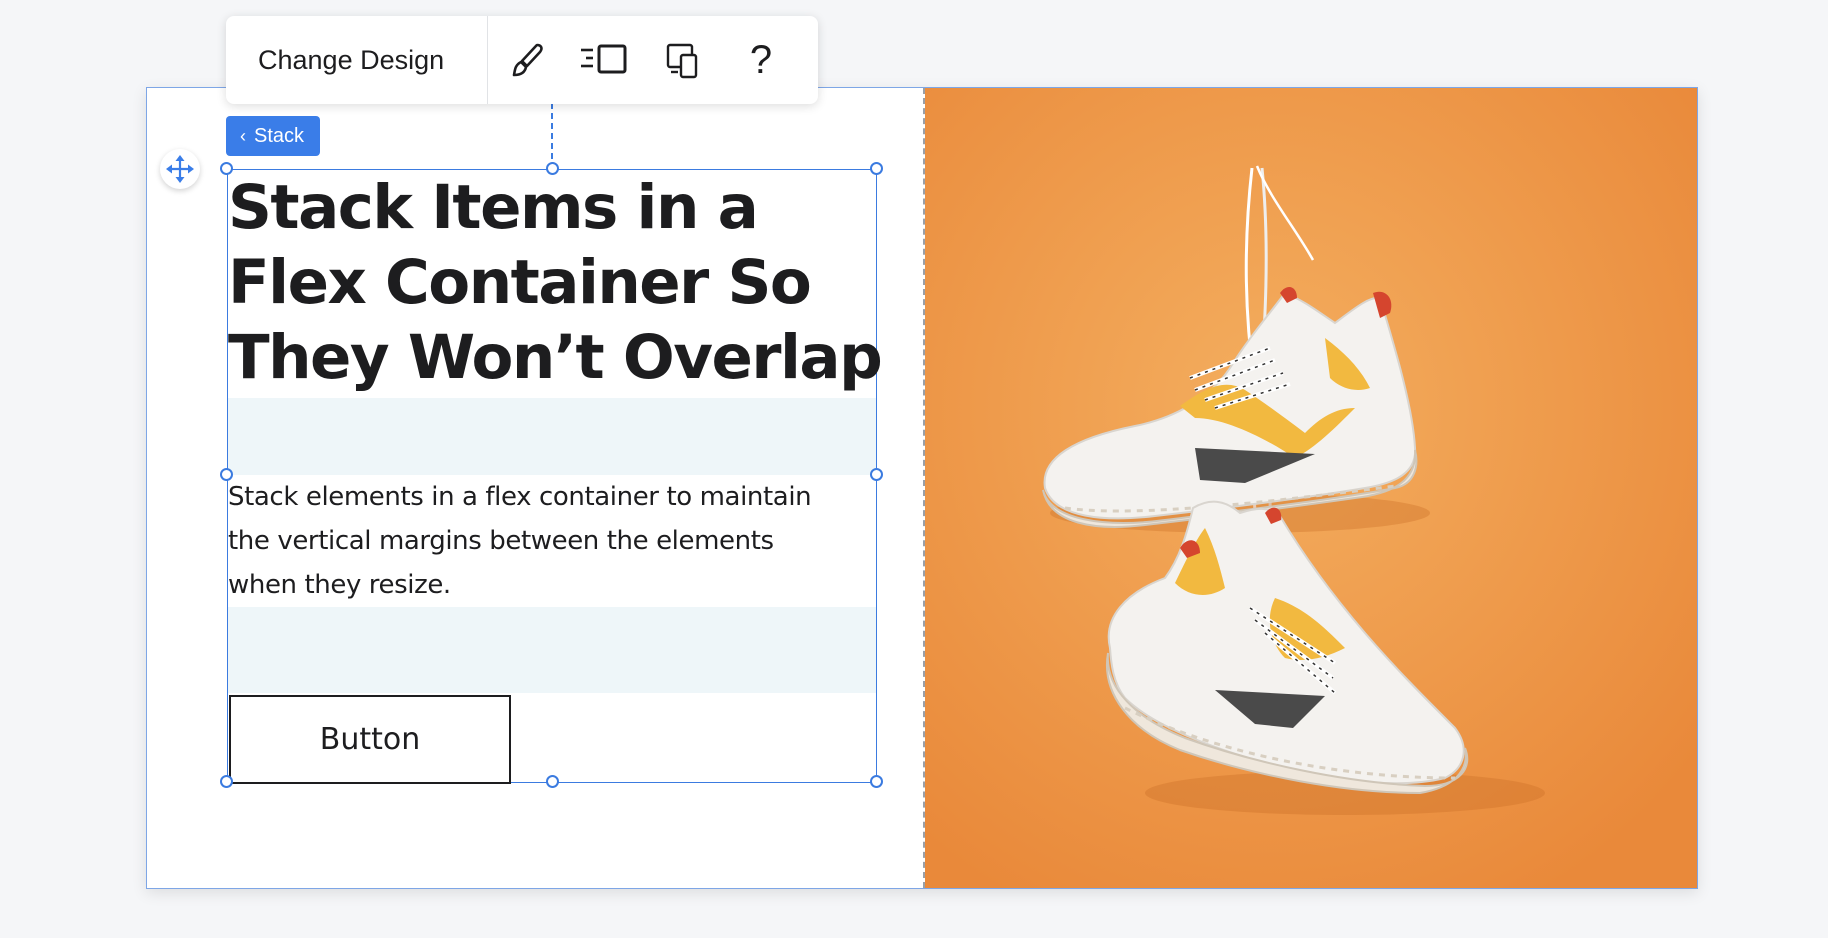 The width and height of the screenshot is (1828, 938). I want to click on element-toolbar: Change Design ?, so click(522, 60).